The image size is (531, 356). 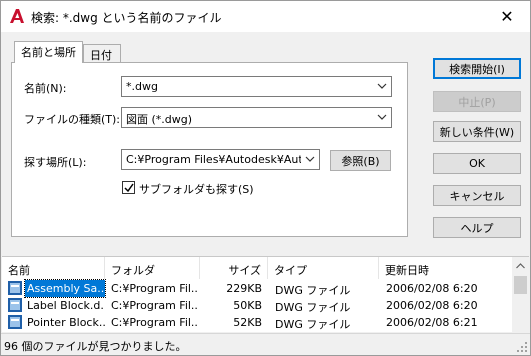 I want to click on find-now-button: 検索開始(I), so click(x=477, y=68).